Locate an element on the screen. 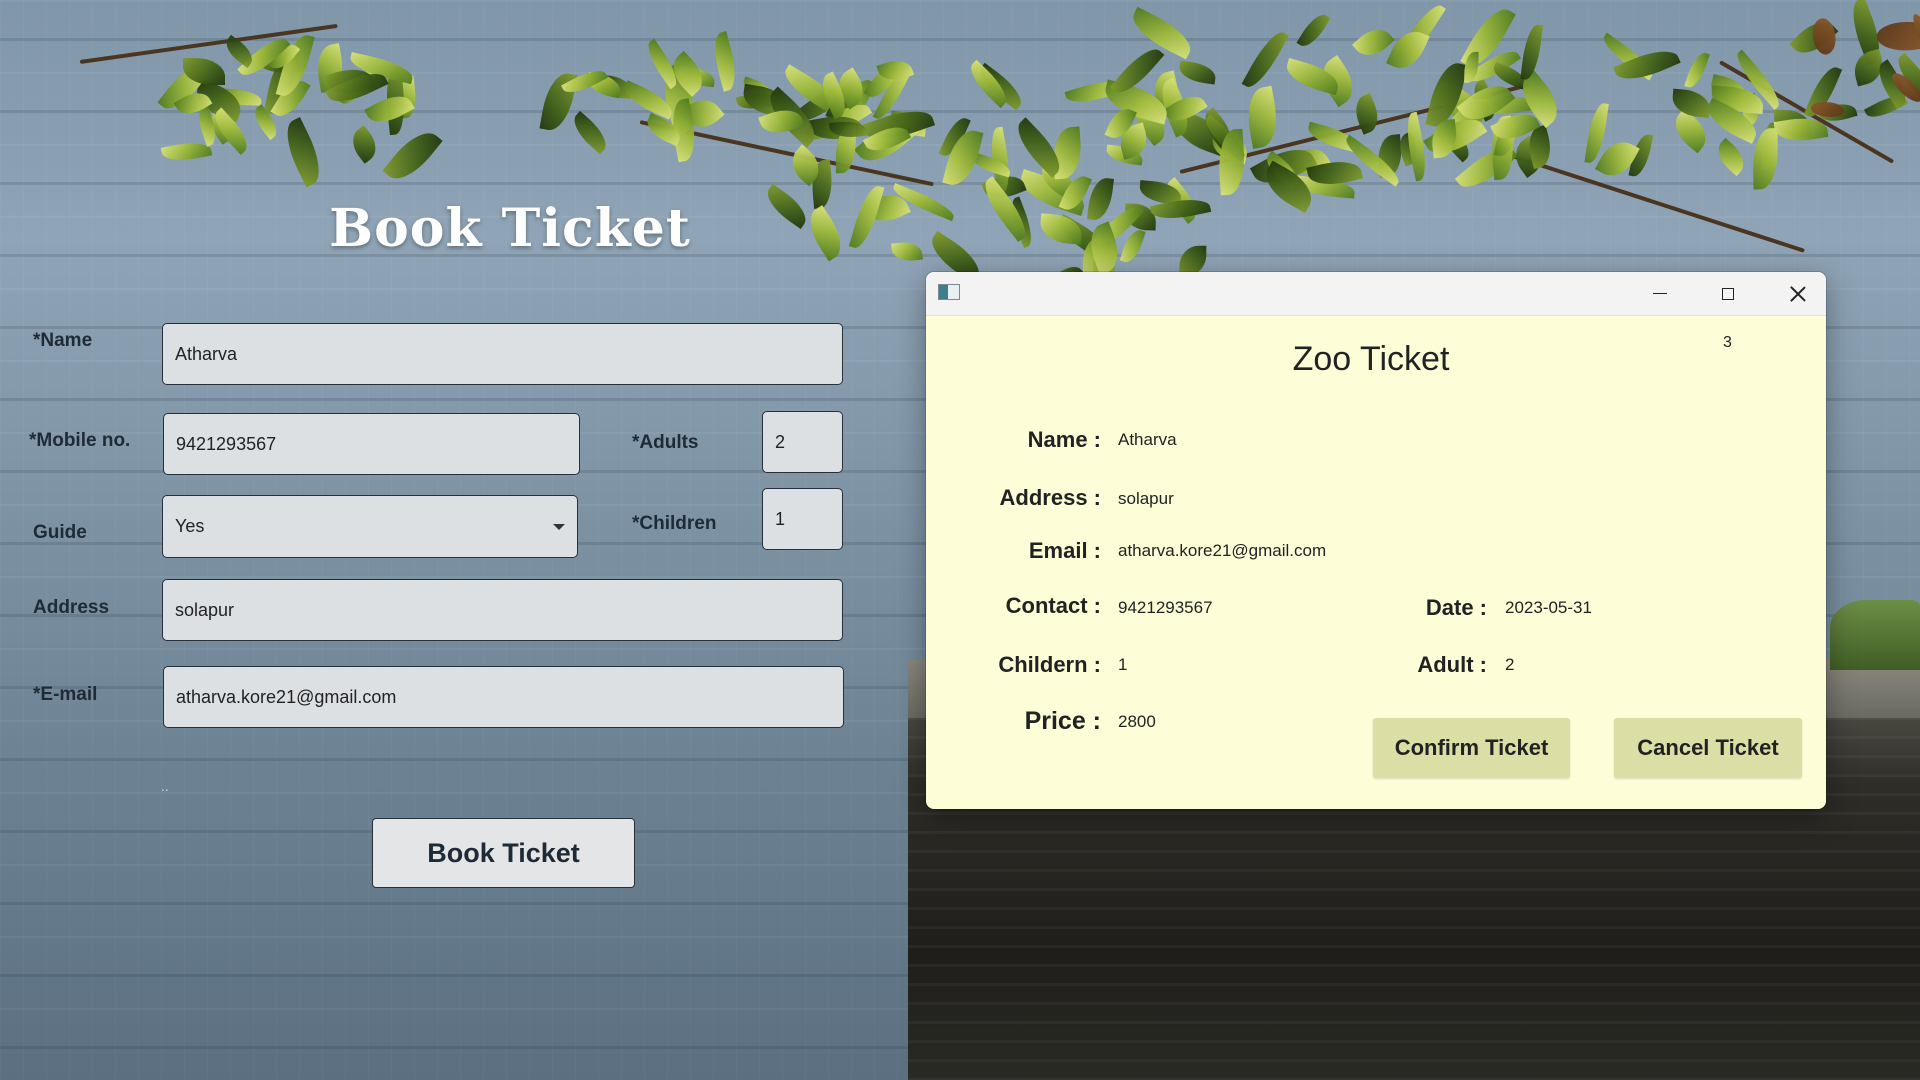 The width and height of the screenshot is (1920, 1080). name-input is located at coordinates (502, 354).